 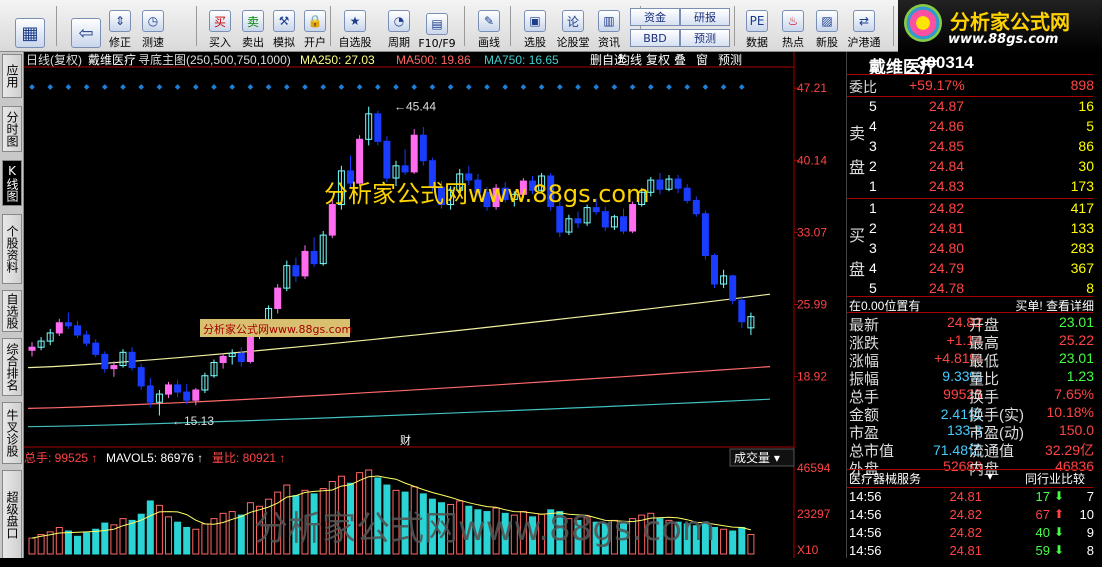 What do you see at coordinates (630, 60) in the screenshot?
I see `chart-tool-1: 均线` at bounding box center [630, 60].